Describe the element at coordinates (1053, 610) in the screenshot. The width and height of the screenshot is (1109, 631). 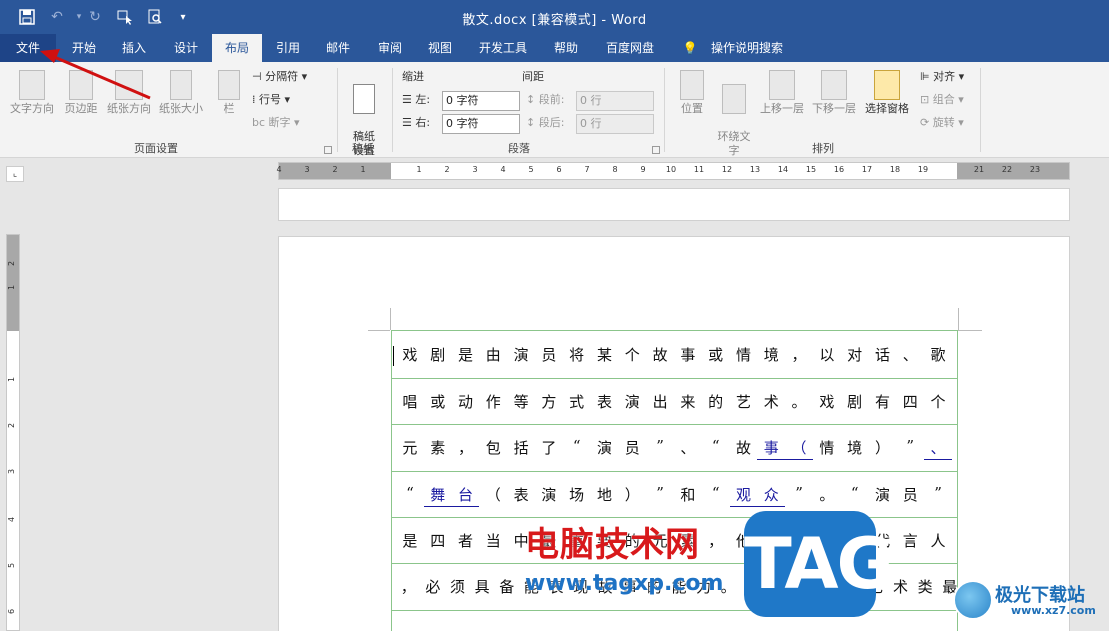
I see `jiguang-url: www.xz7.com` at that location.